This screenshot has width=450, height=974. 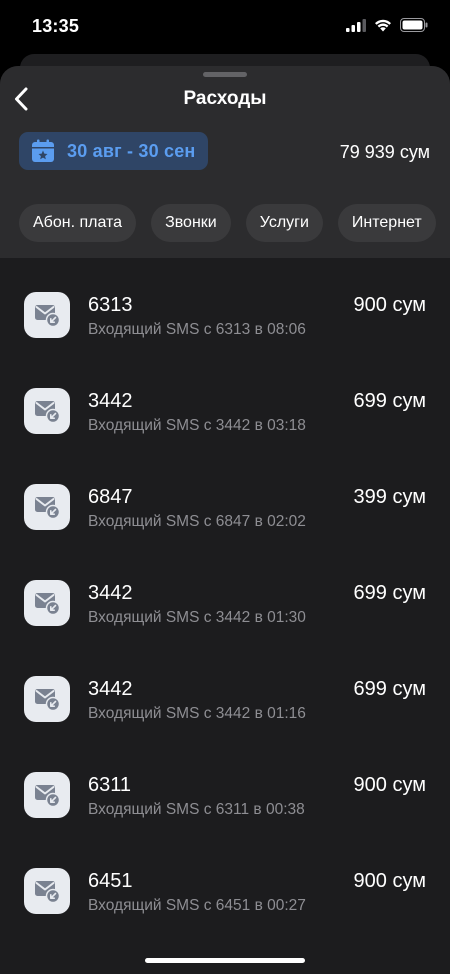 I want to click on transaction-row: 3442 Входящий SMS с 3442 в 01:16 699 сум, so click(x=225, y=690).